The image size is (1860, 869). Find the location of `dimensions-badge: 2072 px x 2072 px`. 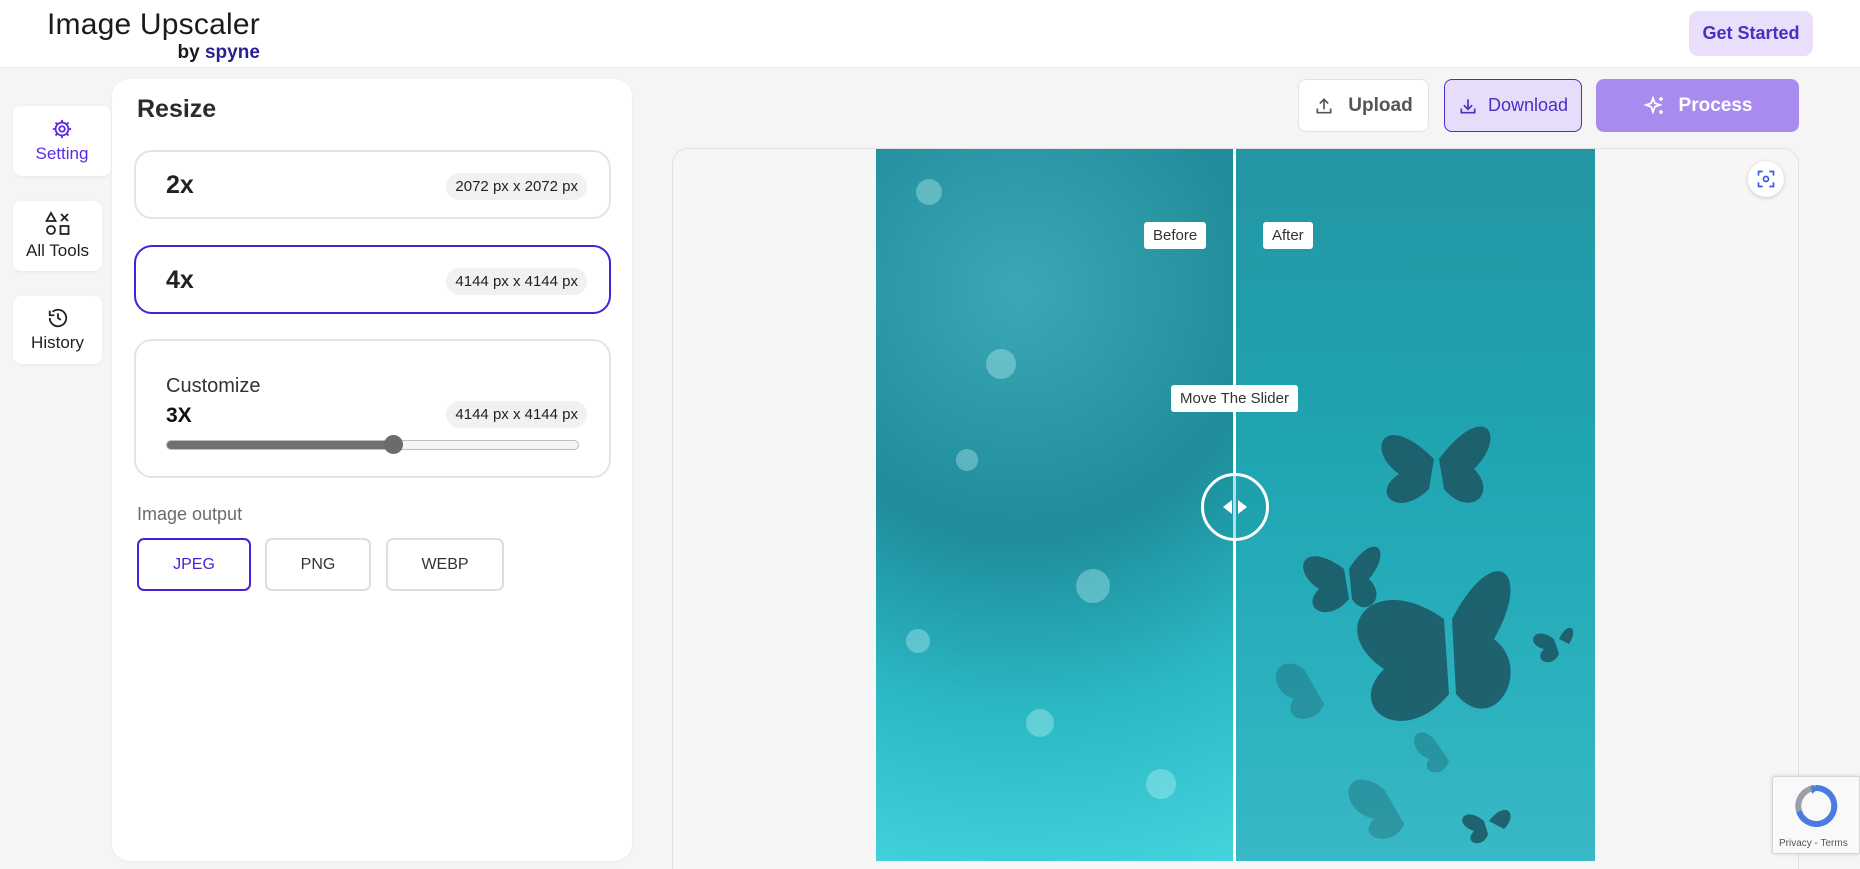

dimensions-badge: 2072 px x 2072 px is located at coordinates (516, 186).